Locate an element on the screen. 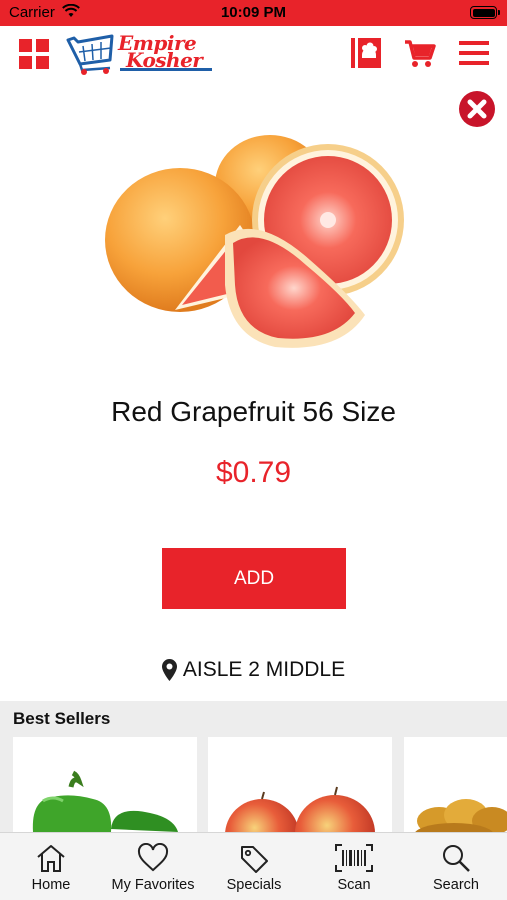 This screenshot has width=507, height=900. app-header: Empire Kosher is located at coordinates (253, 54).